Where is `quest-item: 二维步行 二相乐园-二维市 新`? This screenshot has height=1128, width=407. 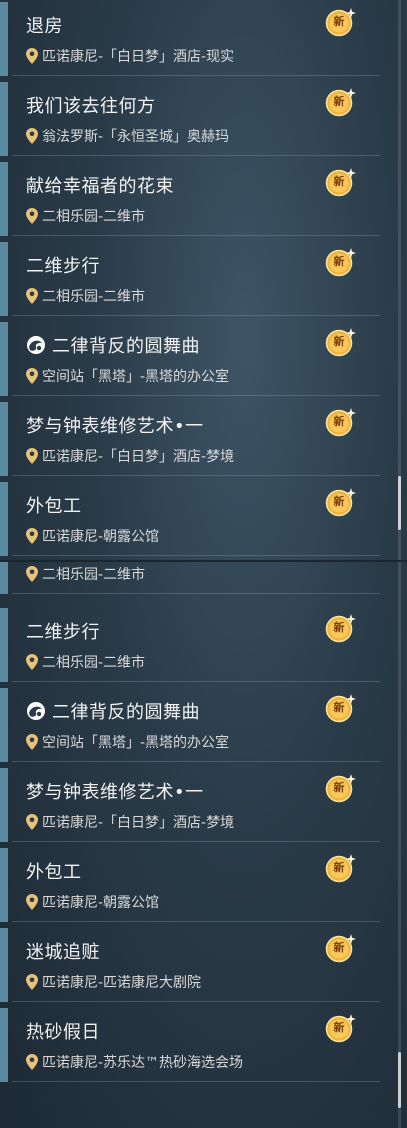 quest-item: 二维步行 二相乐园-二维市 新 is located at coordinates (190, 645).